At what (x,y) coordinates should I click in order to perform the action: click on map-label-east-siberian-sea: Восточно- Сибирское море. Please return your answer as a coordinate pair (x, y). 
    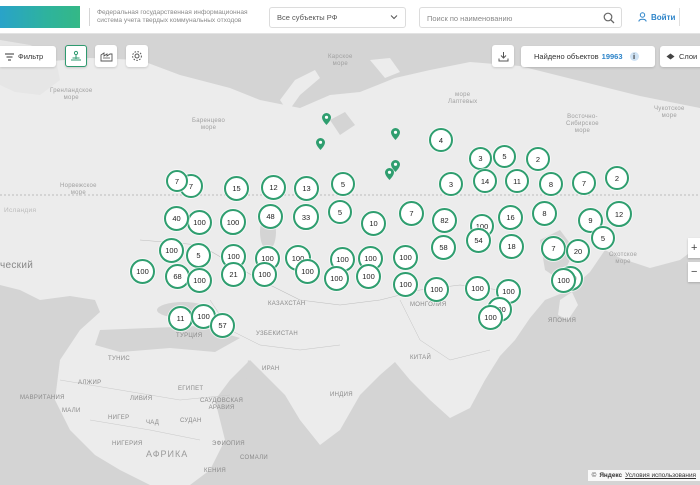
    Looking at the image, I should click on (582, 124).